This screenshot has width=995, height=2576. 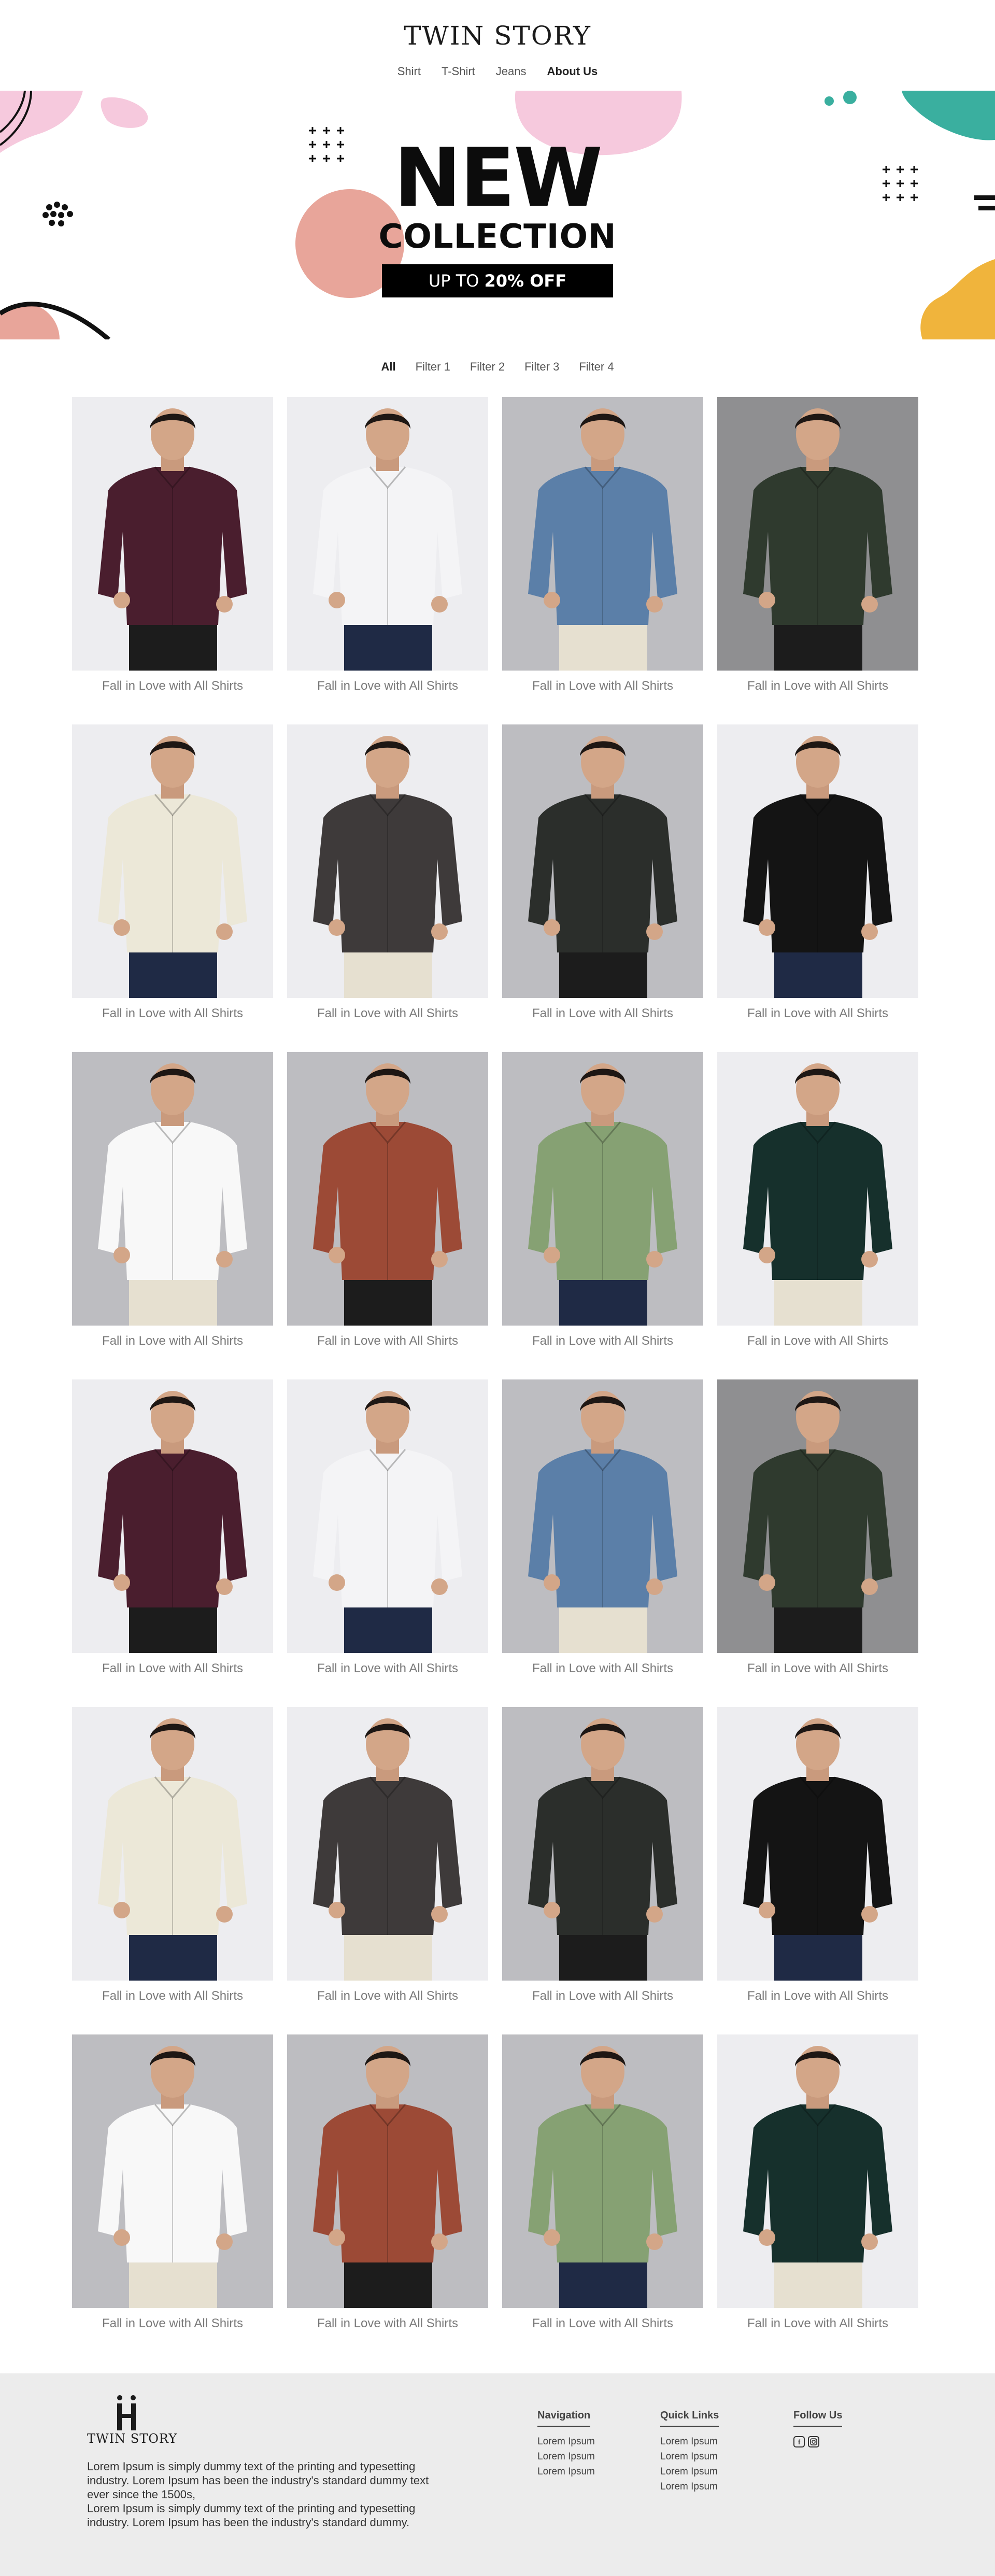 I want to click on brand-mark-icon, so click(x=126, y=2412).